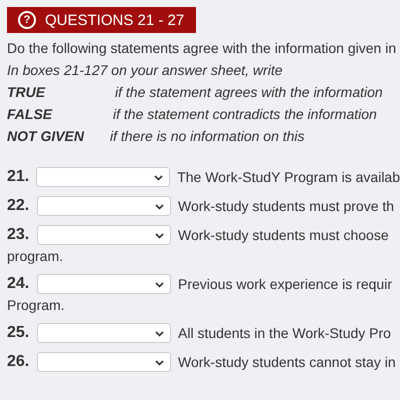 This screenshot has height=400, width=400. Describe the element at coordinates (287, 362) in the screenshot. I see `question-statement: Work-study students cannot stay in` at that location.